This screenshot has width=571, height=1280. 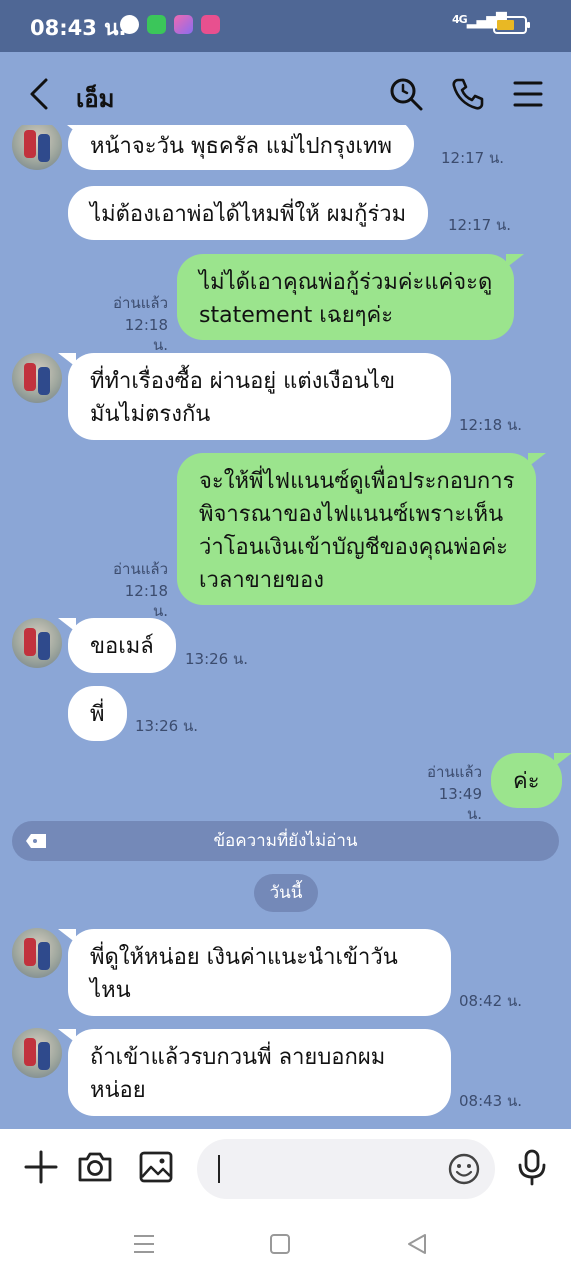 I want to click on message-text: มันไม่ตรงกัน, so click(x=150, y=414).